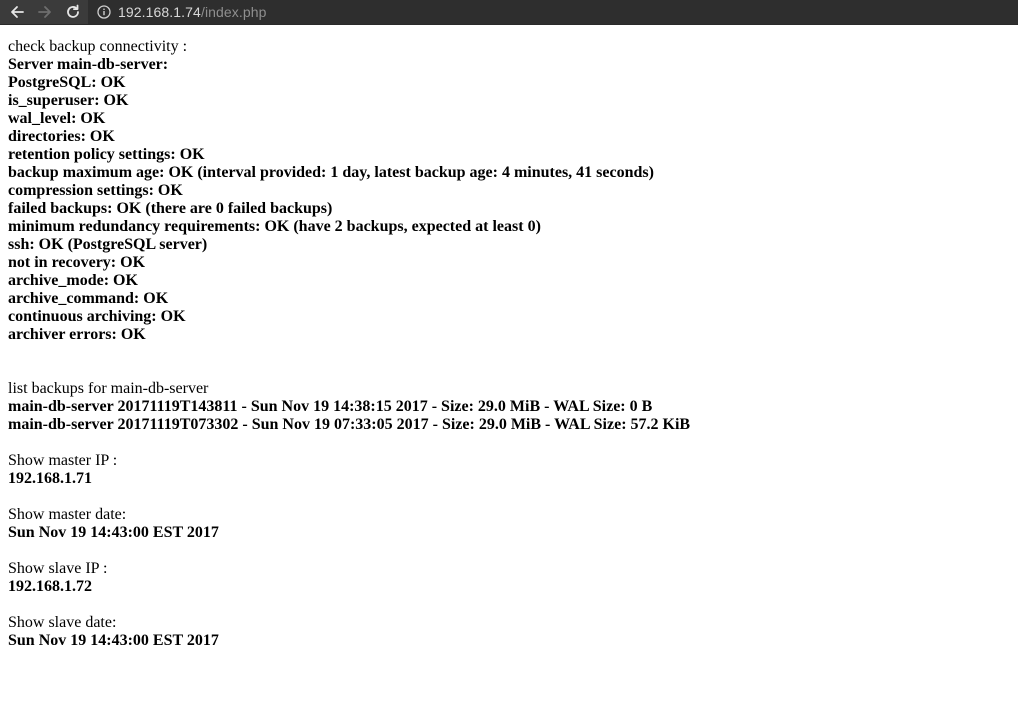 Image resolution: width=1018 pixels, height=705 pixels. I want to click on slave-date-label: Show slave date:, so click(62, 622).